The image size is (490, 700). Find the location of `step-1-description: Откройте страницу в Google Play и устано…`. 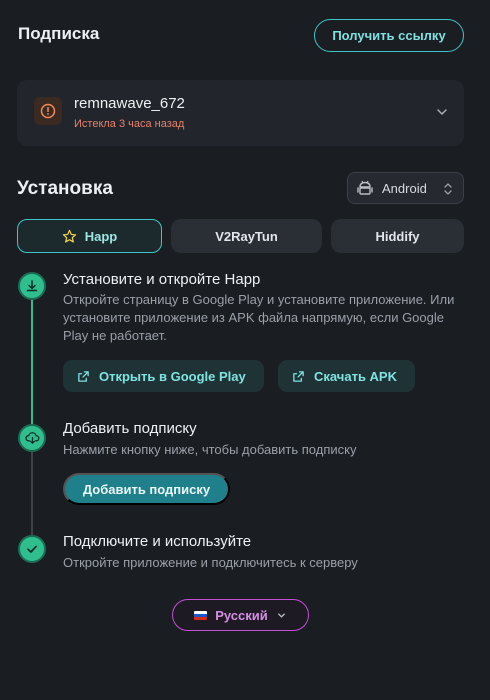

step-1-description: Откройте страницу в Google Play и устано… is located at coordinates (259, 317).